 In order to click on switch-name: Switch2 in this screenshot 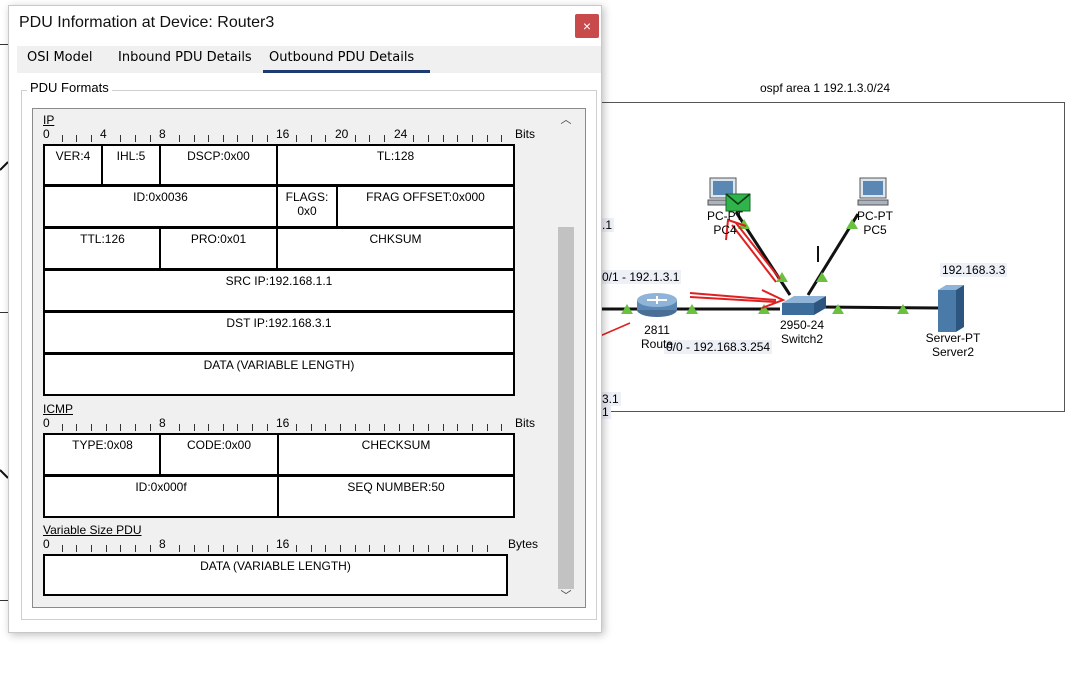, I will do `click(802, 339)`.